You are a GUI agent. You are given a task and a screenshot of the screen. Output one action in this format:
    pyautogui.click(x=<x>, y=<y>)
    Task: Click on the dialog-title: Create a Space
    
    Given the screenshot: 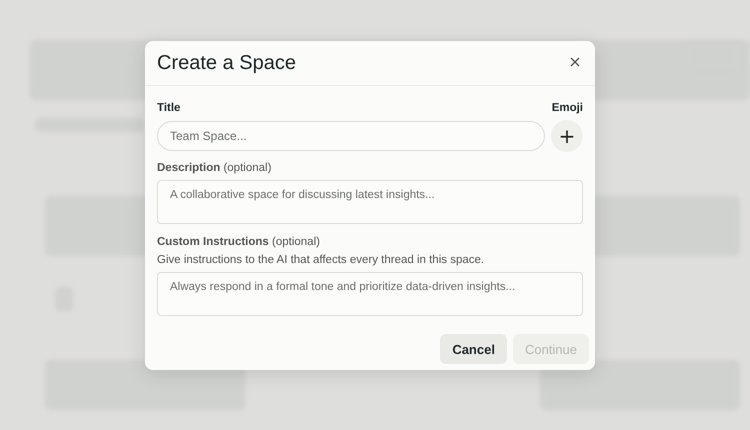 What is the action you would take?
    pyautogui.click(x=226, y=63)
    